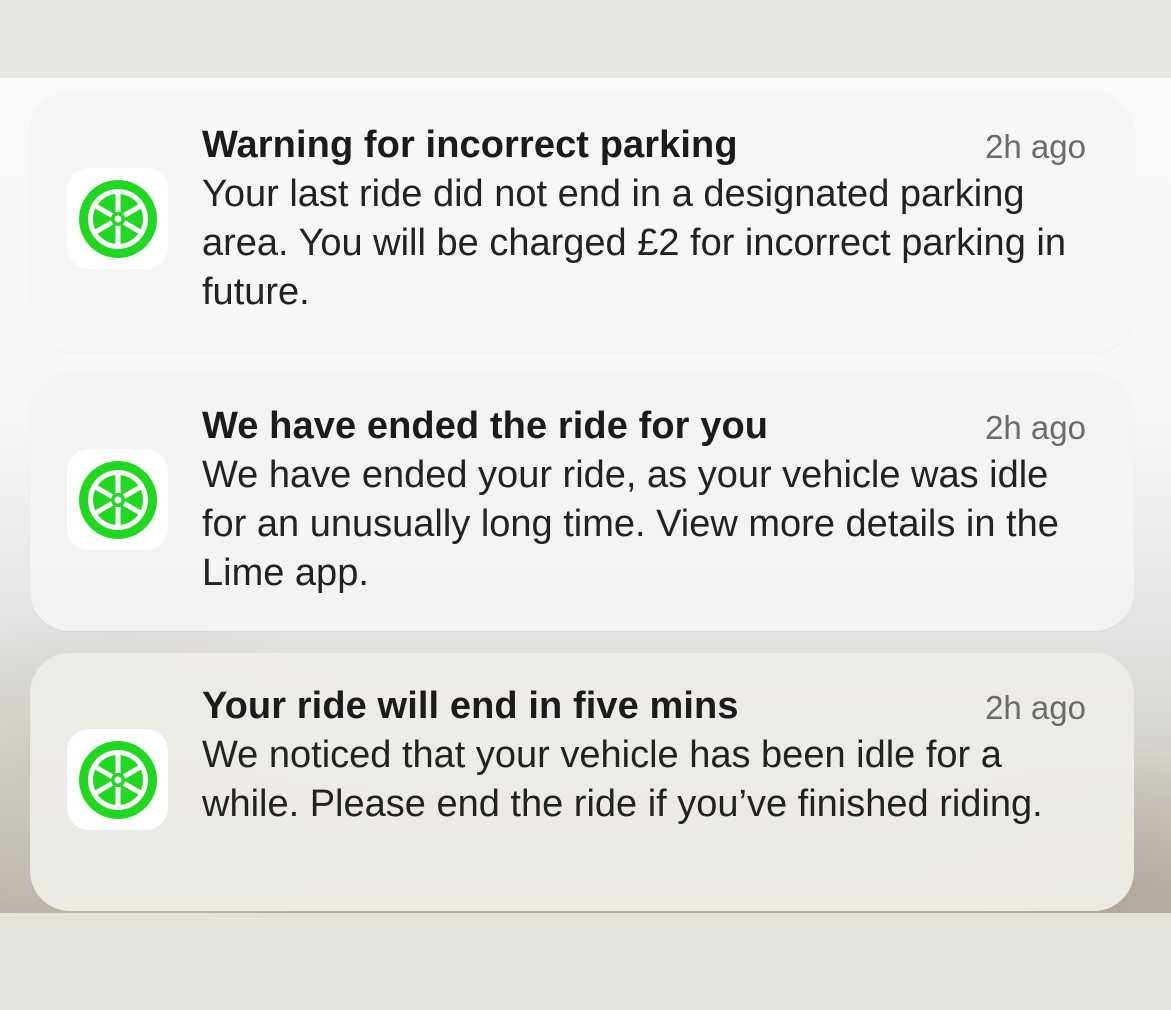 This screenshot has height=1010, width=1171. Describe the element at coordinates (585, 961) in the screenshot. I see `bottom-band` at that location.